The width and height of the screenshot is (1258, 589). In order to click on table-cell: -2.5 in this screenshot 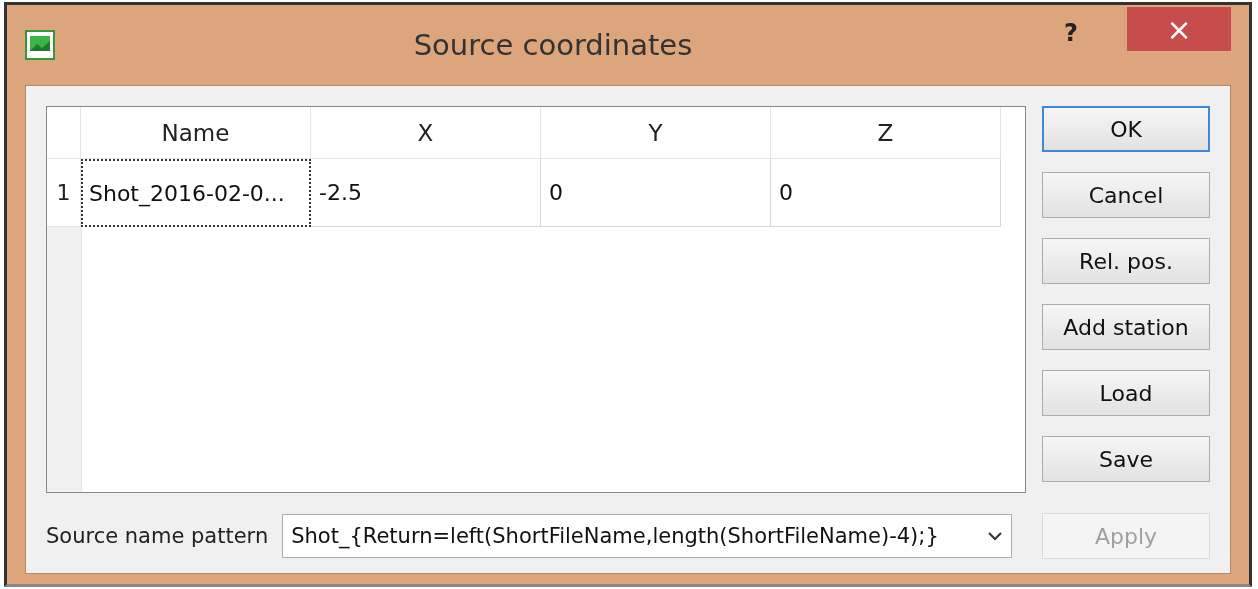, I will do `click(426, 193)`.